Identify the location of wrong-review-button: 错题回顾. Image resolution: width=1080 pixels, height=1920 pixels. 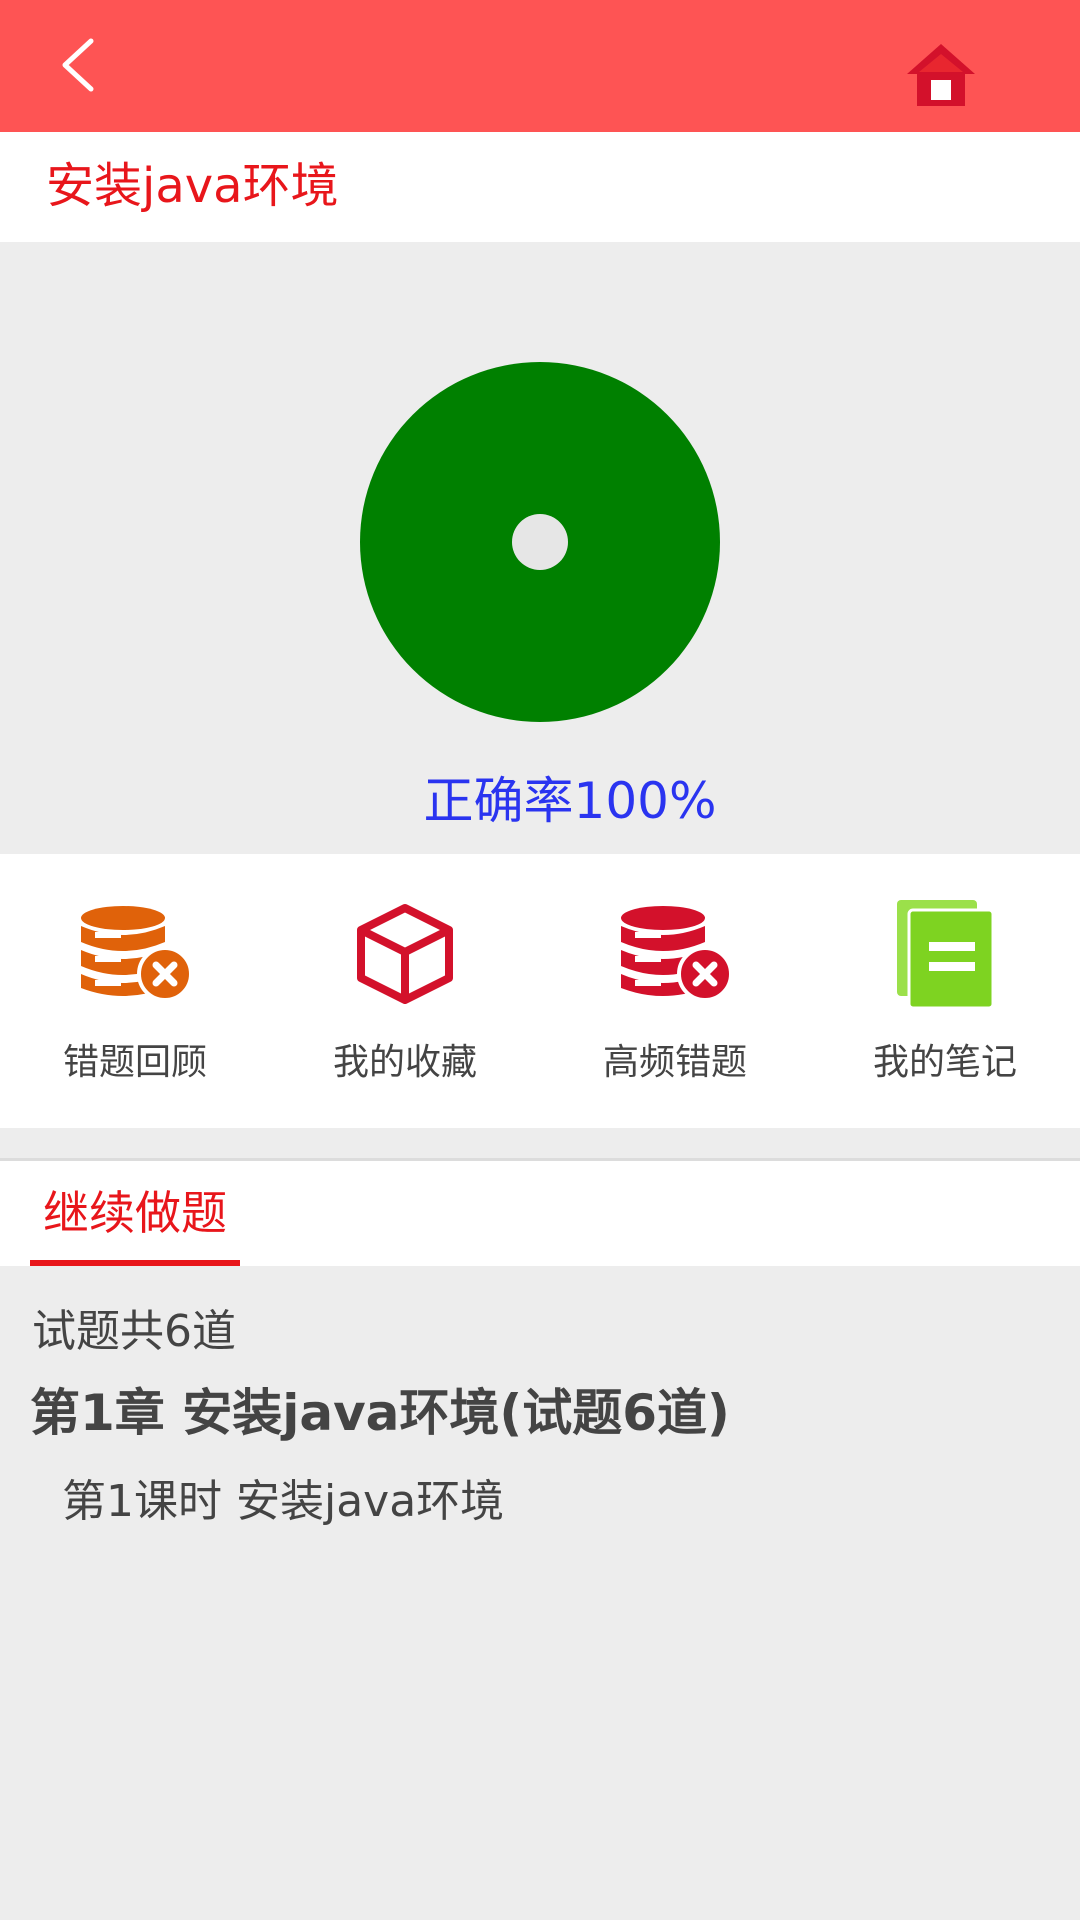
(135, 991).